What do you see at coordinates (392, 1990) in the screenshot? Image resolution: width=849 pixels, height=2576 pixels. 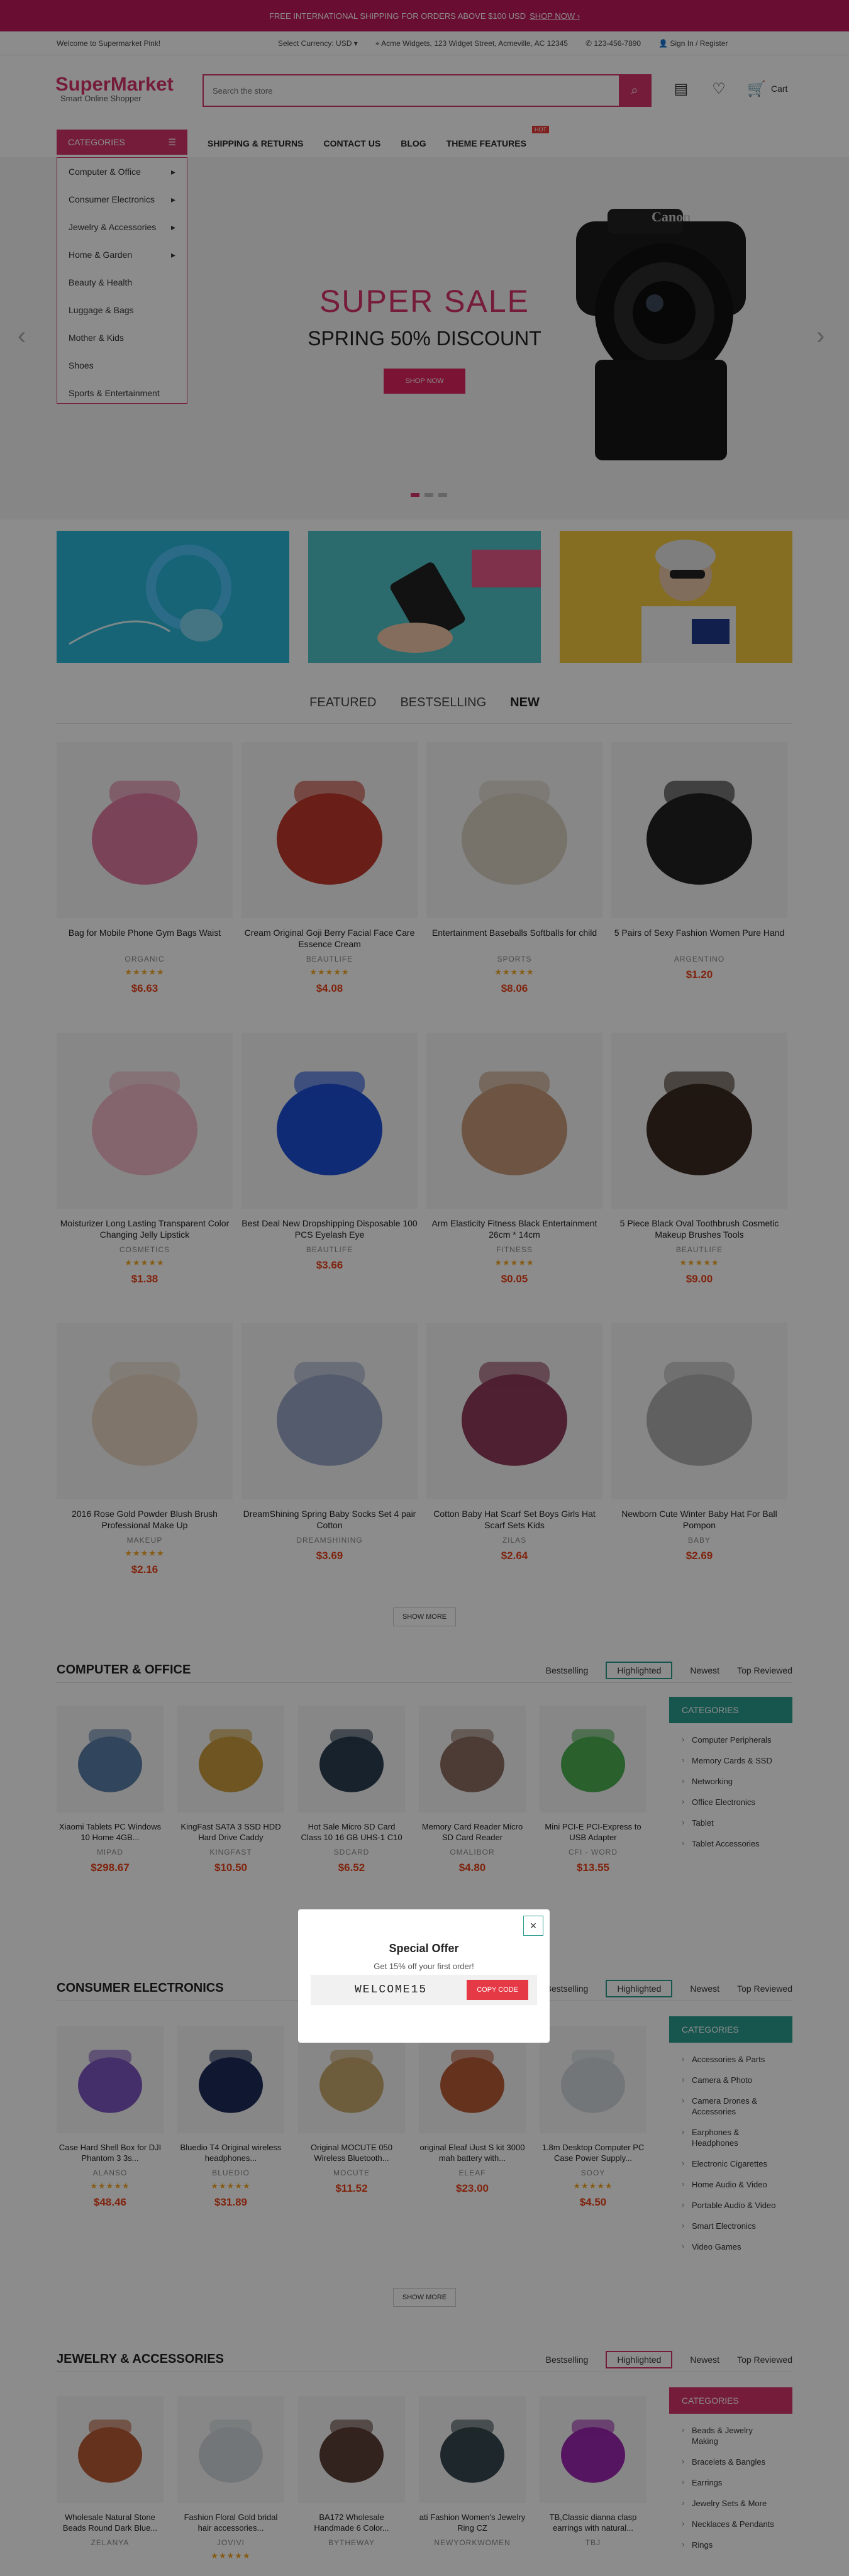 I see `coupon-code: WELCOME15` at bounding box center [392, 1990].